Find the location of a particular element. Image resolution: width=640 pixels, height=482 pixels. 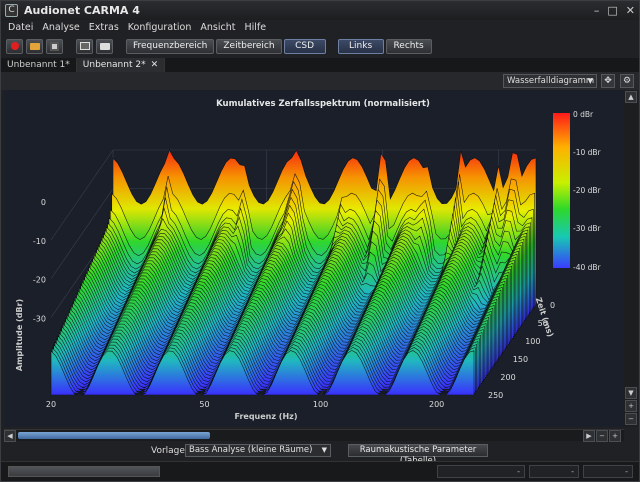

view-bar: Wasserfalldiagramm ▼ ✥ ⚙ is located at coordinates (320, 81).